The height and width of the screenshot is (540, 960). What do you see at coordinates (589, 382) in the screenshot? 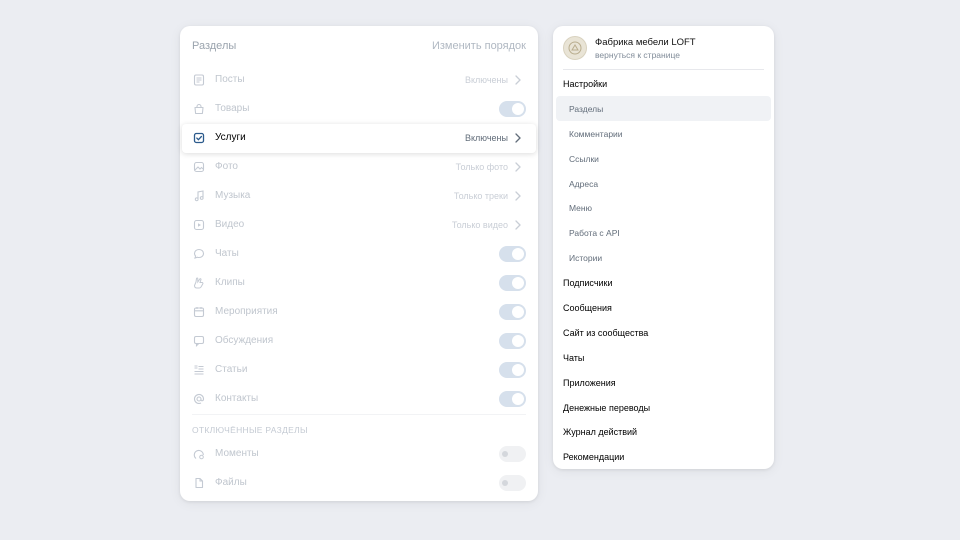
I see `menu-item-label: Приложения` at bounding box center [589, 382].